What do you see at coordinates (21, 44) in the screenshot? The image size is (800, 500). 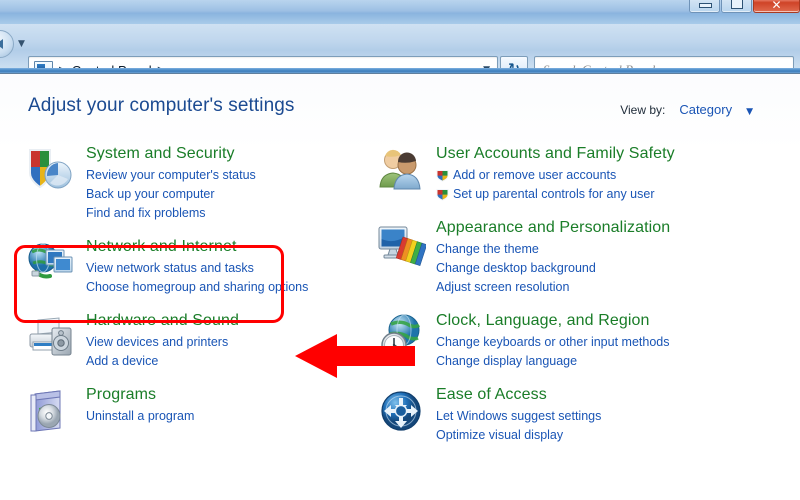 I see `history-dropdown-icon: ▼` at bounding box center [21, 44].